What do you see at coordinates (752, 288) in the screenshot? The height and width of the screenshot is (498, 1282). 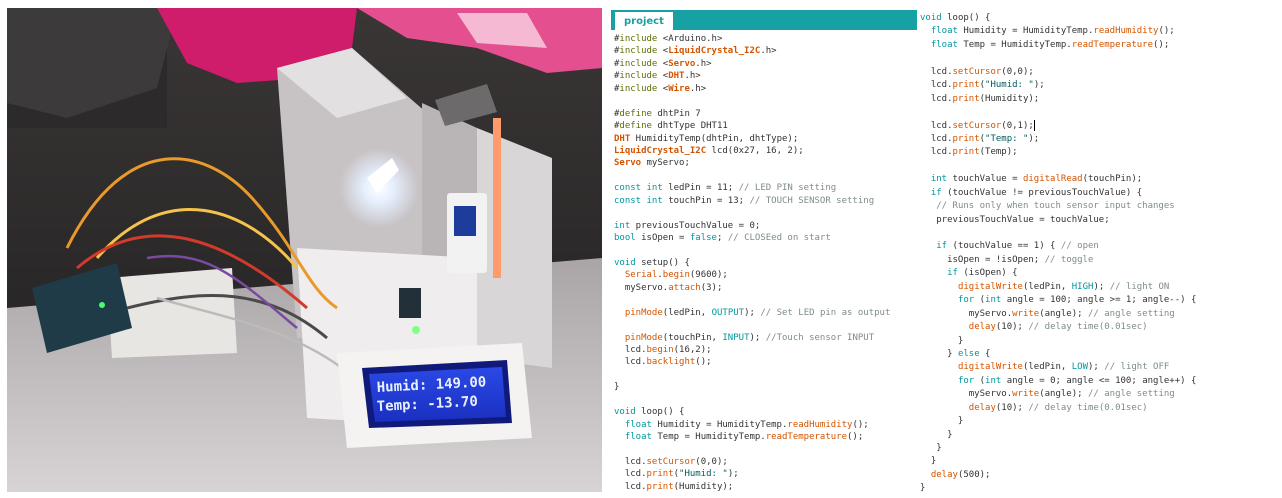 I see `code-line: myServo.attach(3);` at bounding box center [752, 288].